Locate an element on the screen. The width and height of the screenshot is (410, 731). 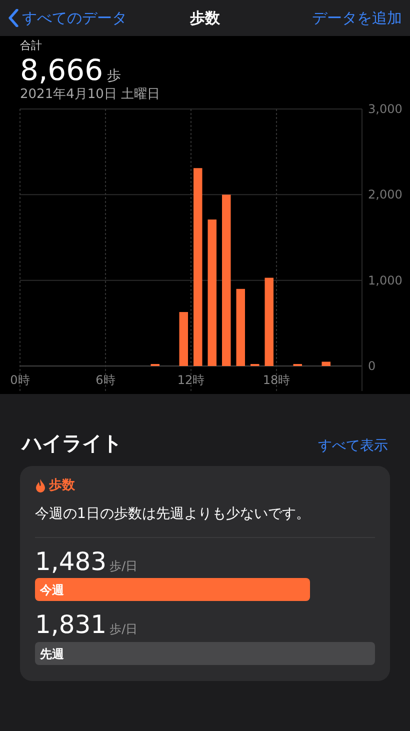
add-data-button: データを追加 is located at coordinates (357, 18).